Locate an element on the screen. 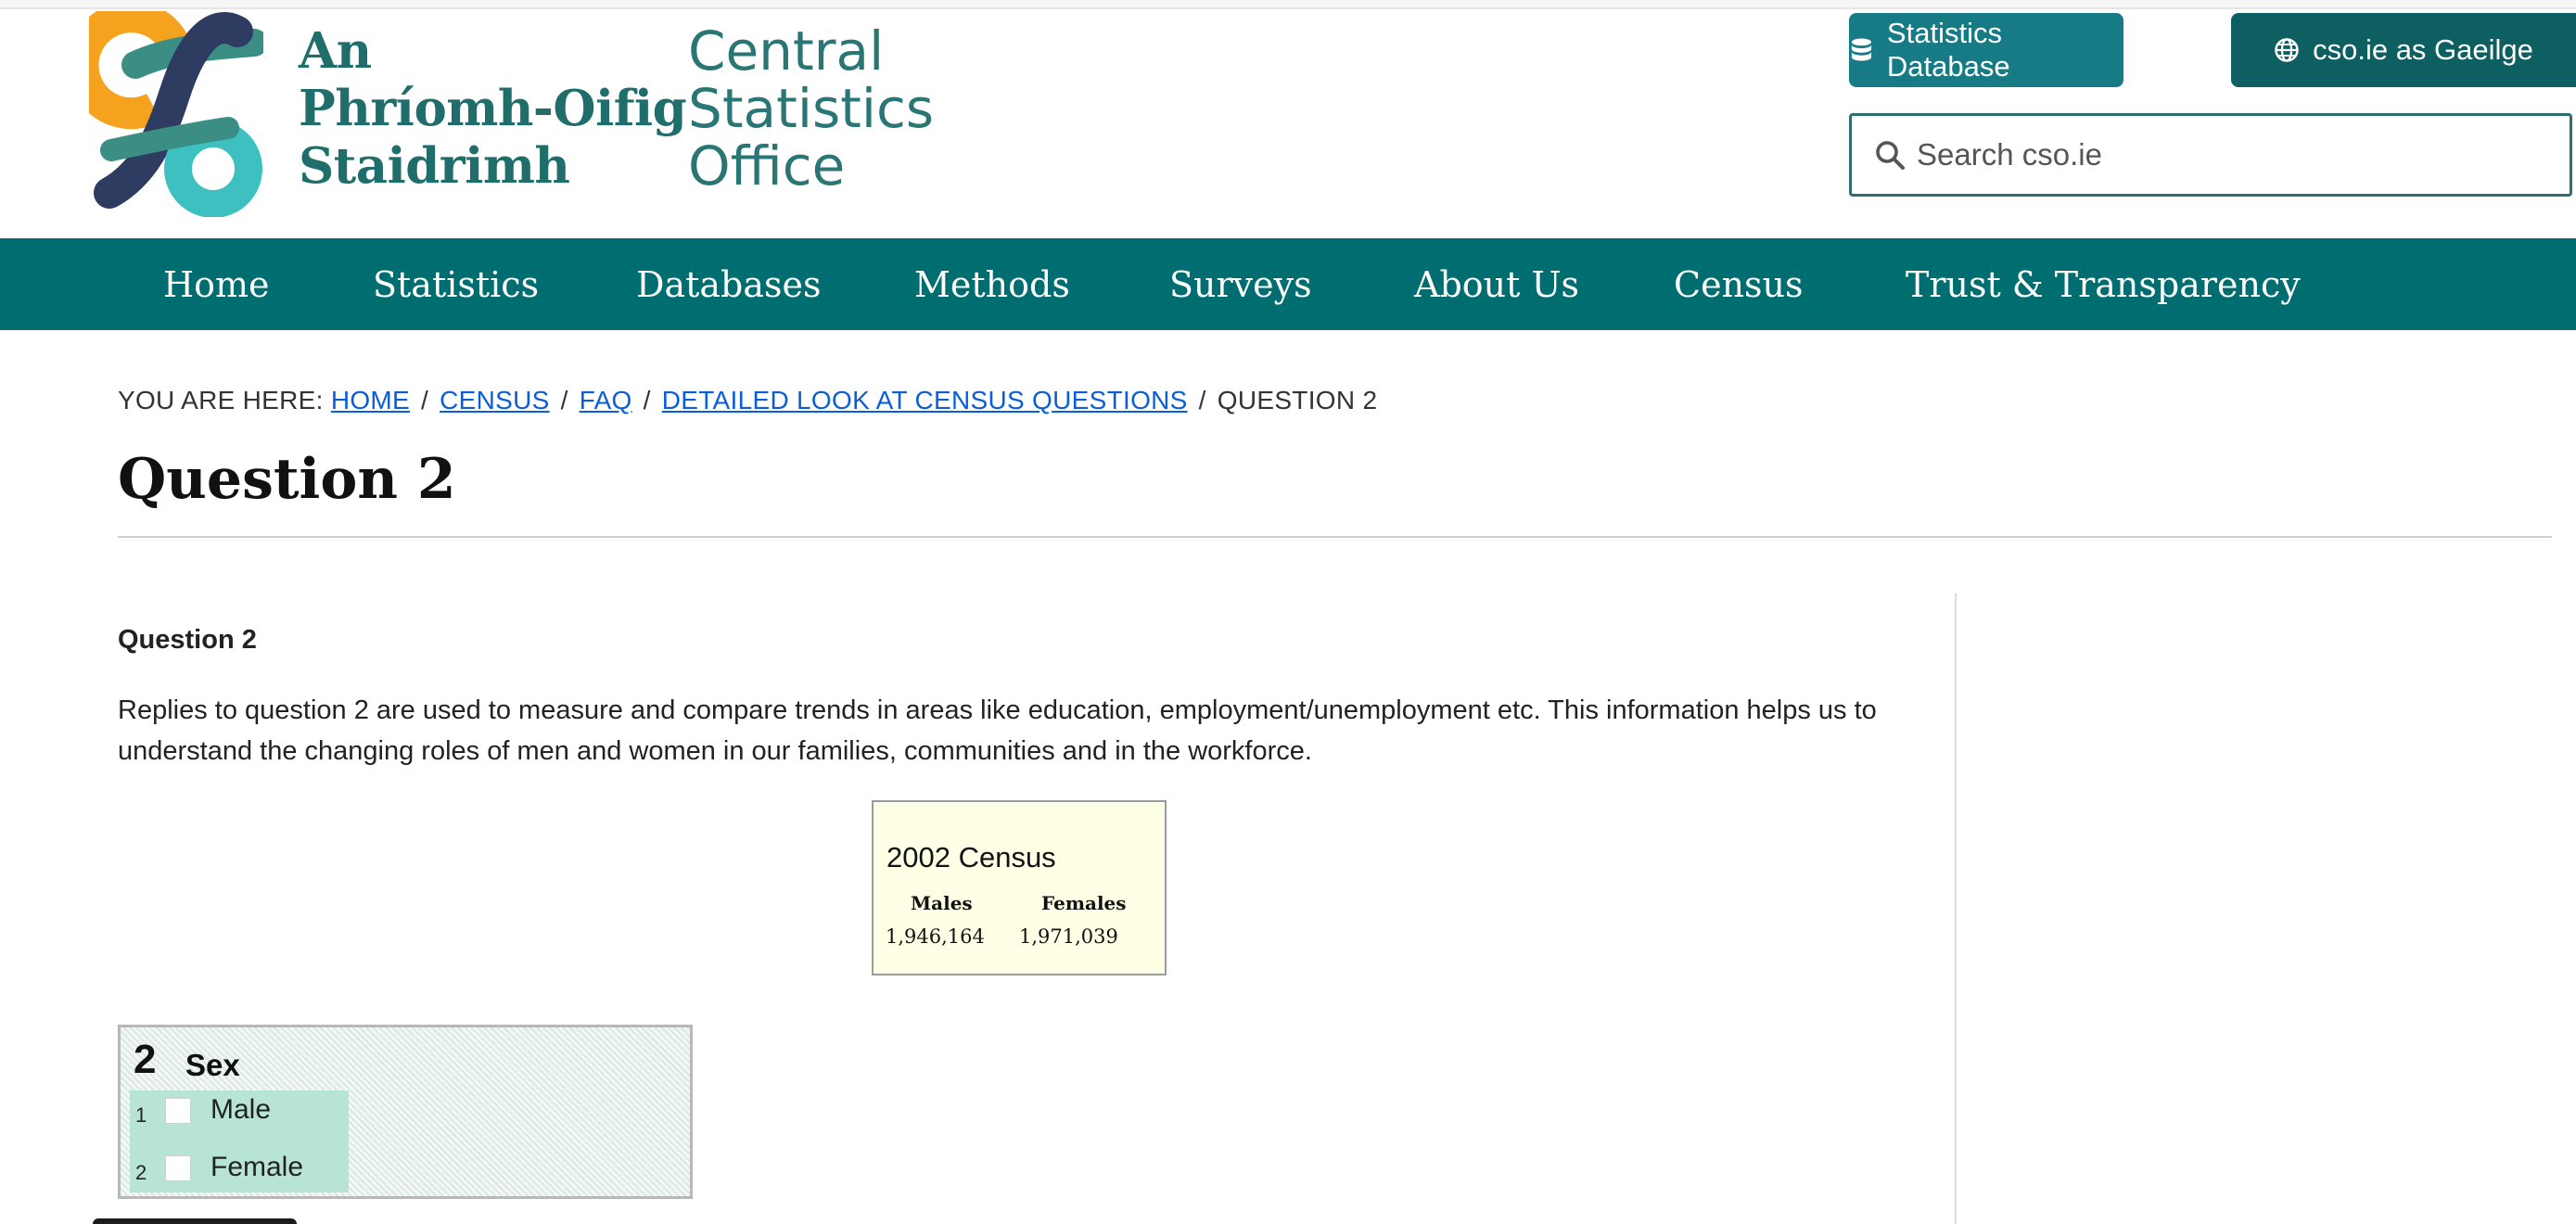 The width and height of the screenshot is (2576, 1224). gaeilge-button: cso.ie as Gaeilge is located at coordinates (2404, 50).